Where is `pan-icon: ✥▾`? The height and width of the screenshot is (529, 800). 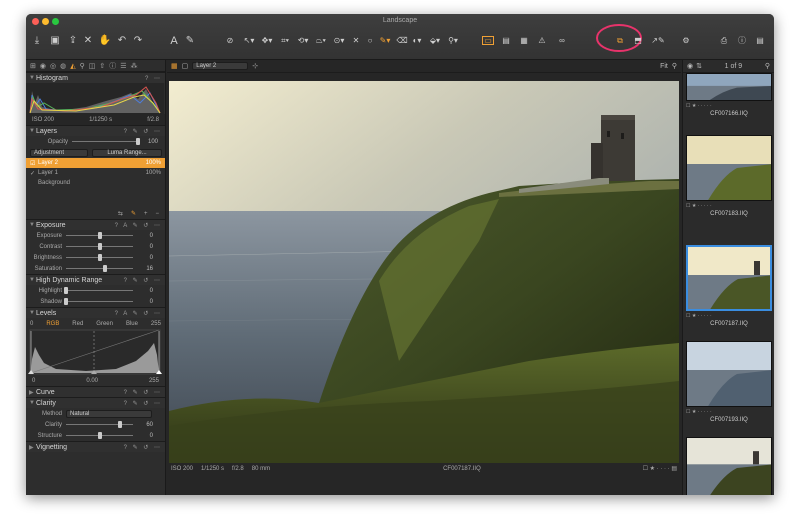
pan-icon: ✥▾ is located at coordinates (267, 41).